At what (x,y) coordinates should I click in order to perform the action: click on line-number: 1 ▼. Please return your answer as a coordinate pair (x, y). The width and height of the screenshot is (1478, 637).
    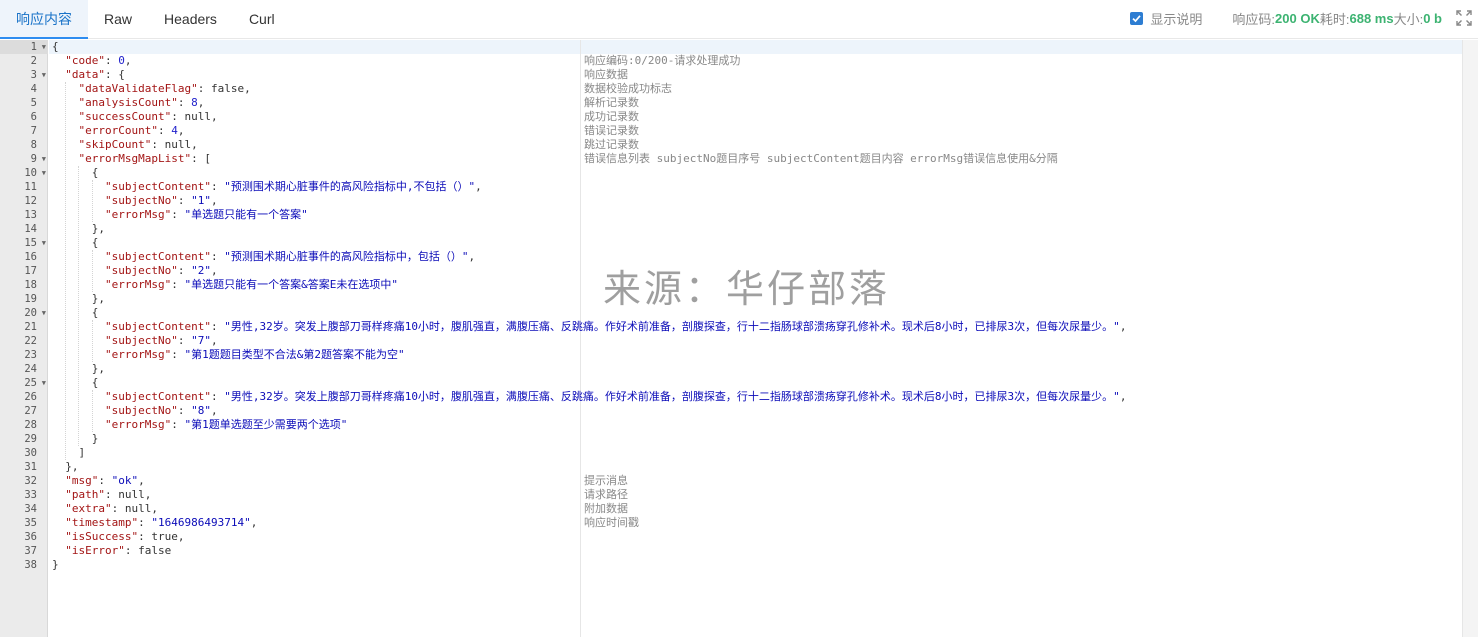
    Looking at the image, I should click on (24, 47).